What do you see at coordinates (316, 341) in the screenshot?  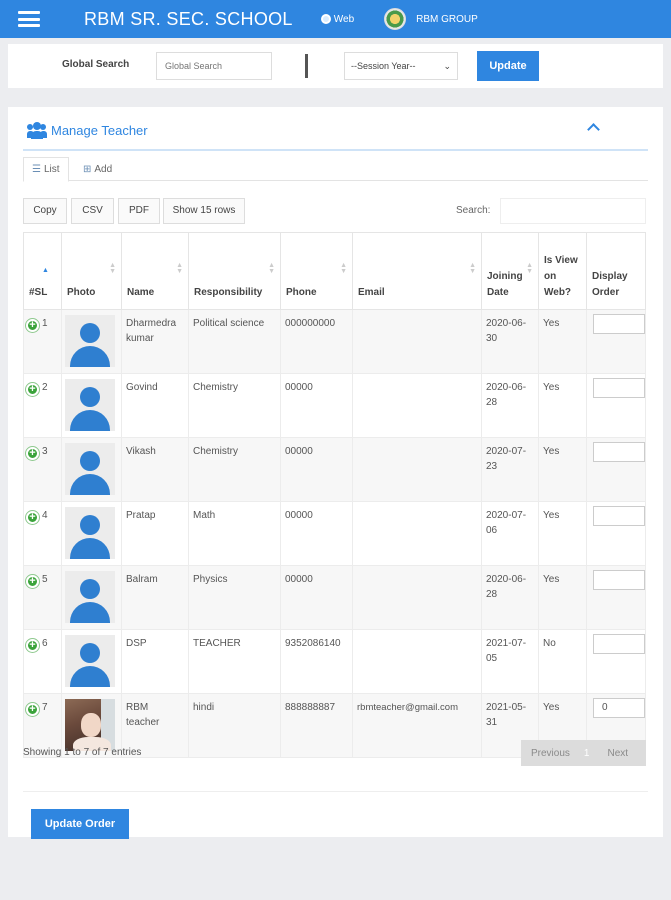 I see `cell-phone: 000000000` at bounding box center [316, 341].